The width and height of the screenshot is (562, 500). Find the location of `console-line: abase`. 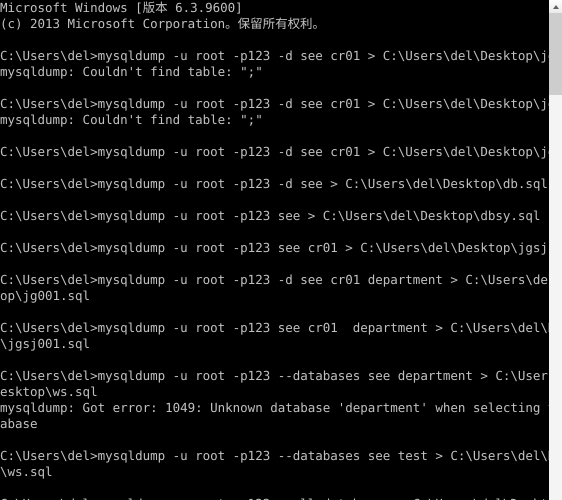

console-line: abase is located at coordinates (19, 423).